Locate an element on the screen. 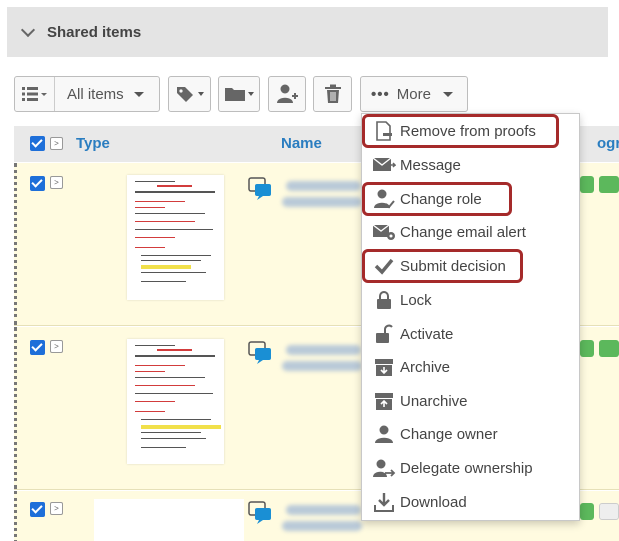  tag-icon is located at coordinates (184, 94).